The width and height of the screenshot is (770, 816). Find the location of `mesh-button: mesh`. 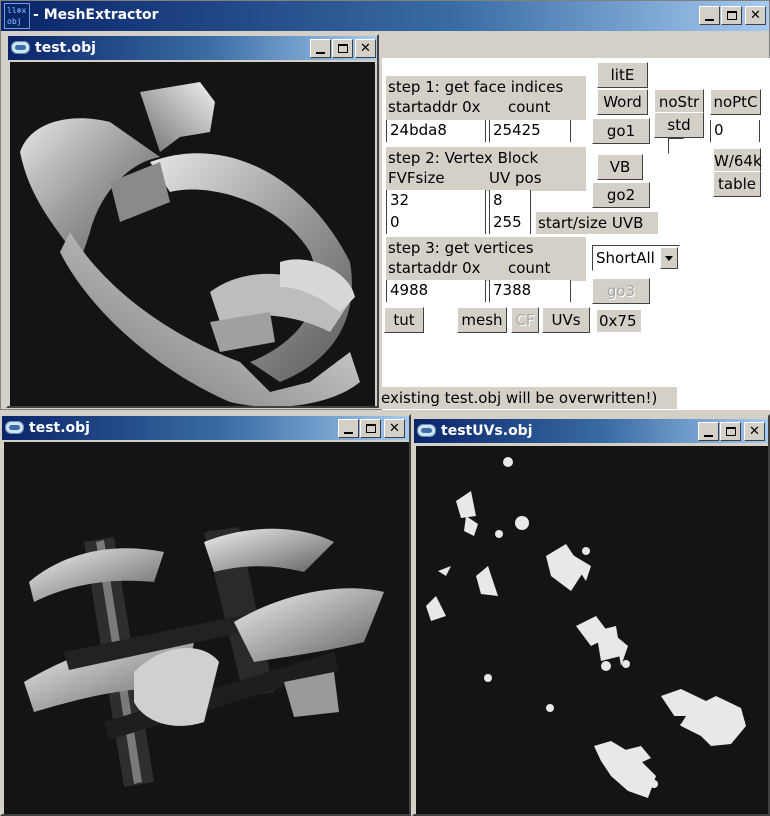

mesh-button: mesh is located at coordinates (482, 320).